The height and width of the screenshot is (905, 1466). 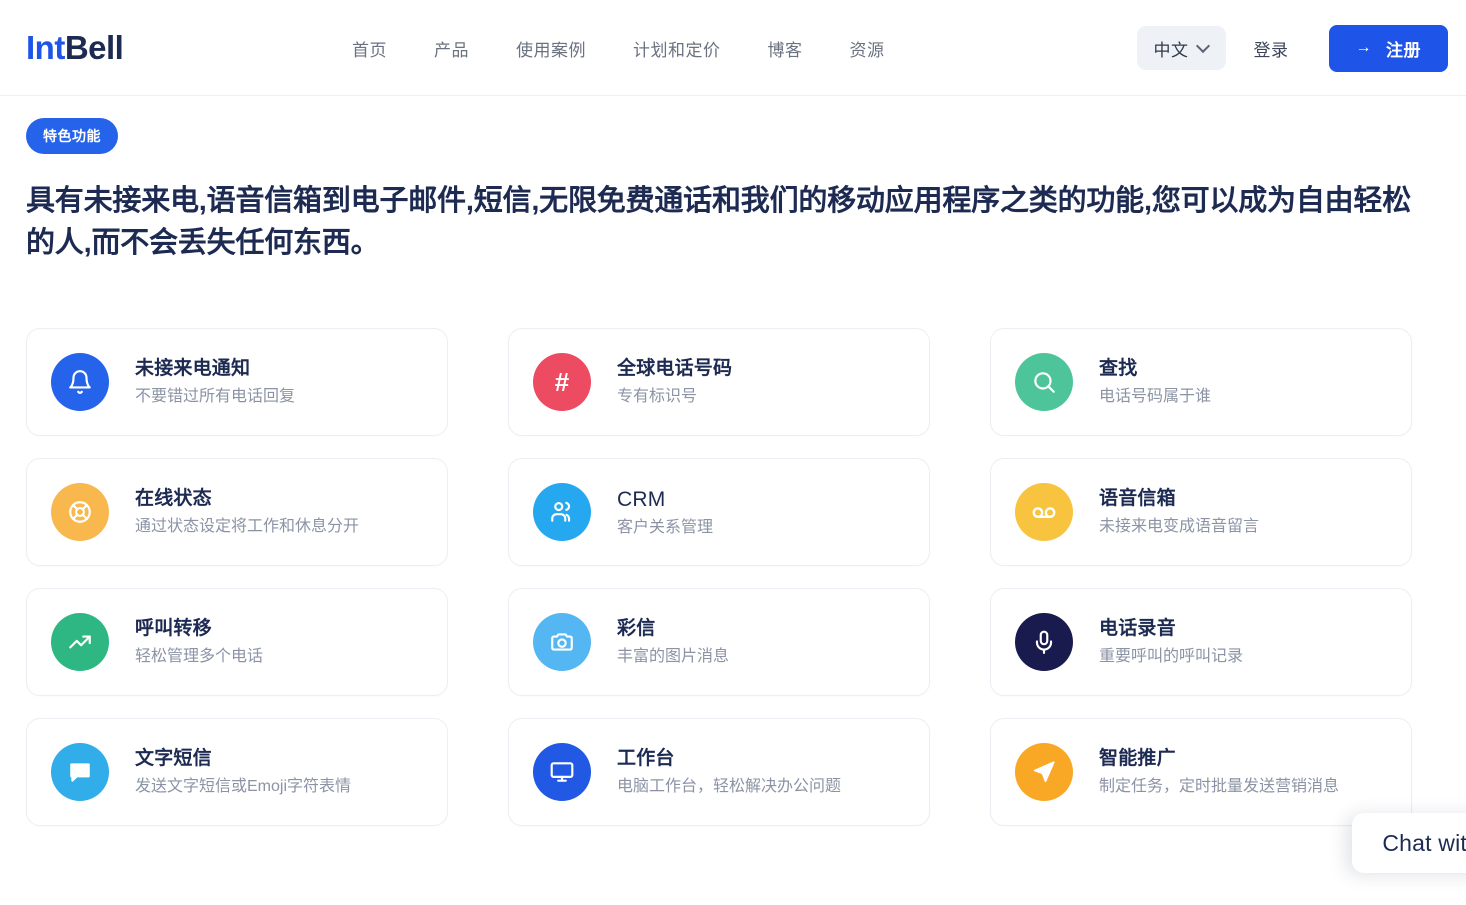 I want to click on feature-card-text: 查找 电话号码属于谁, so click(x=1155, y=382).